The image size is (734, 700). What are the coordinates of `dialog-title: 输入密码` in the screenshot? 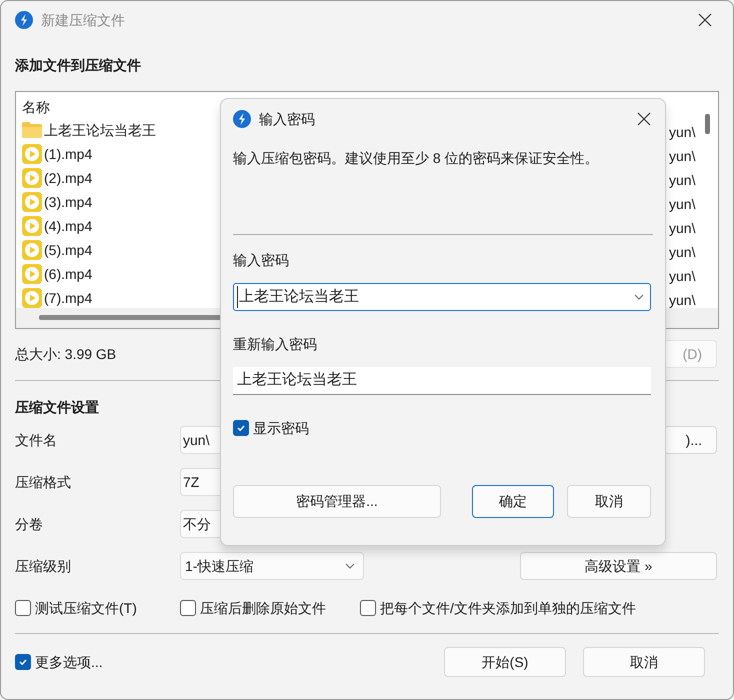 It's located at (287, 119).